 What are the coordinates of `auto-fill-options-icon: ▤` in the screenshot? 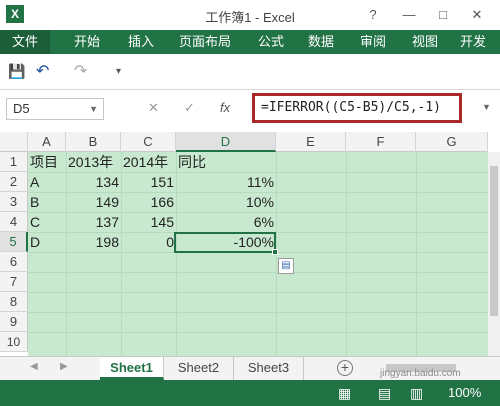 It's located at (286, 266).